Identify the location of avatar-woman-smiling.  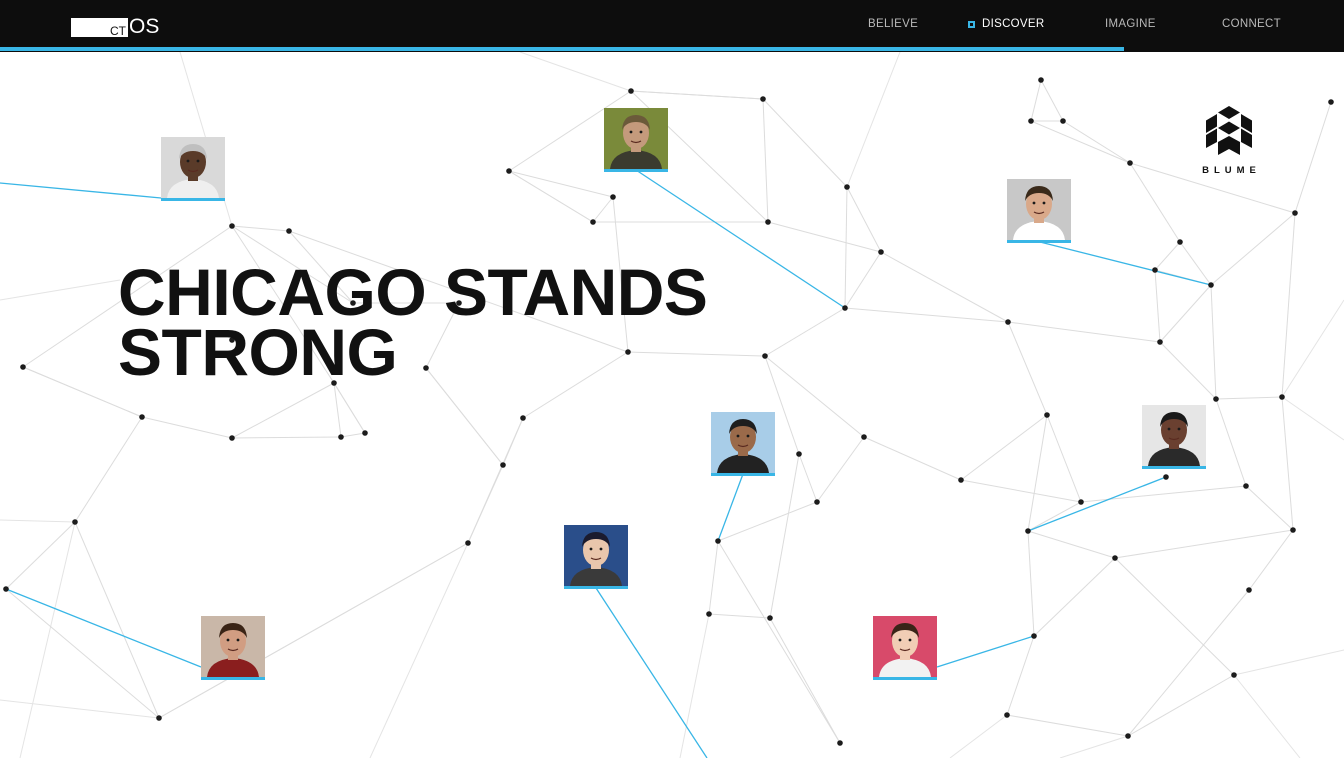
(1174, 437).